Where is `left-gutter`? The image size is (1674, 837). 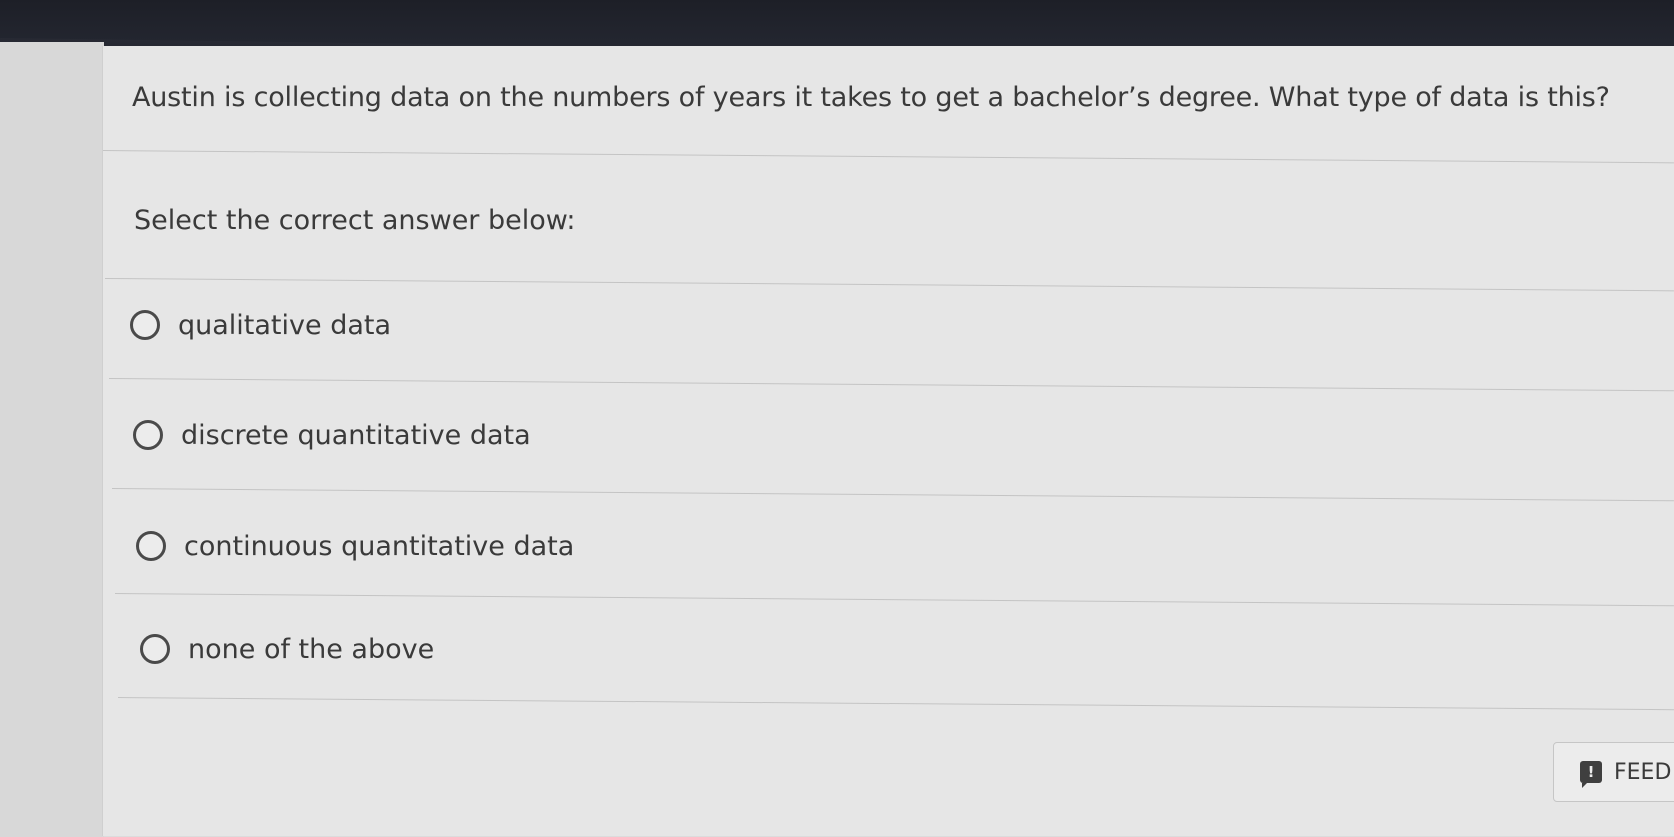 left-gutter is located at coordinates (52, 439).